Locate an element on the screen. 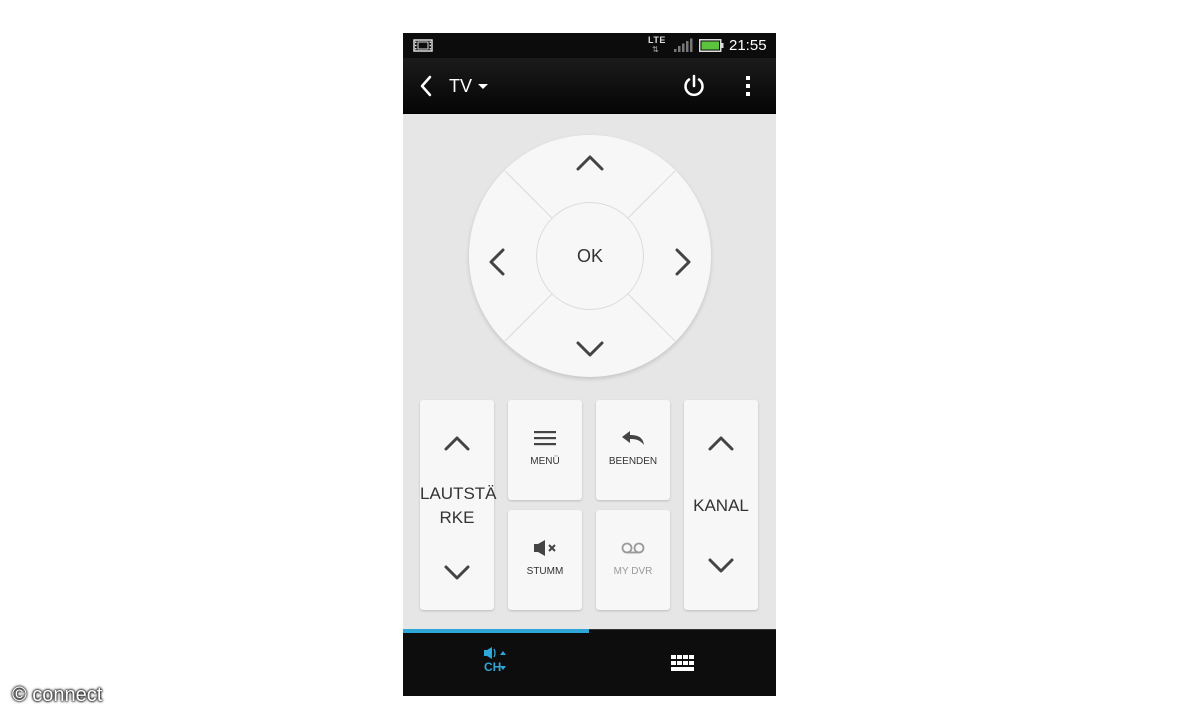  tab-keypad is located at coordinates (683, 664).